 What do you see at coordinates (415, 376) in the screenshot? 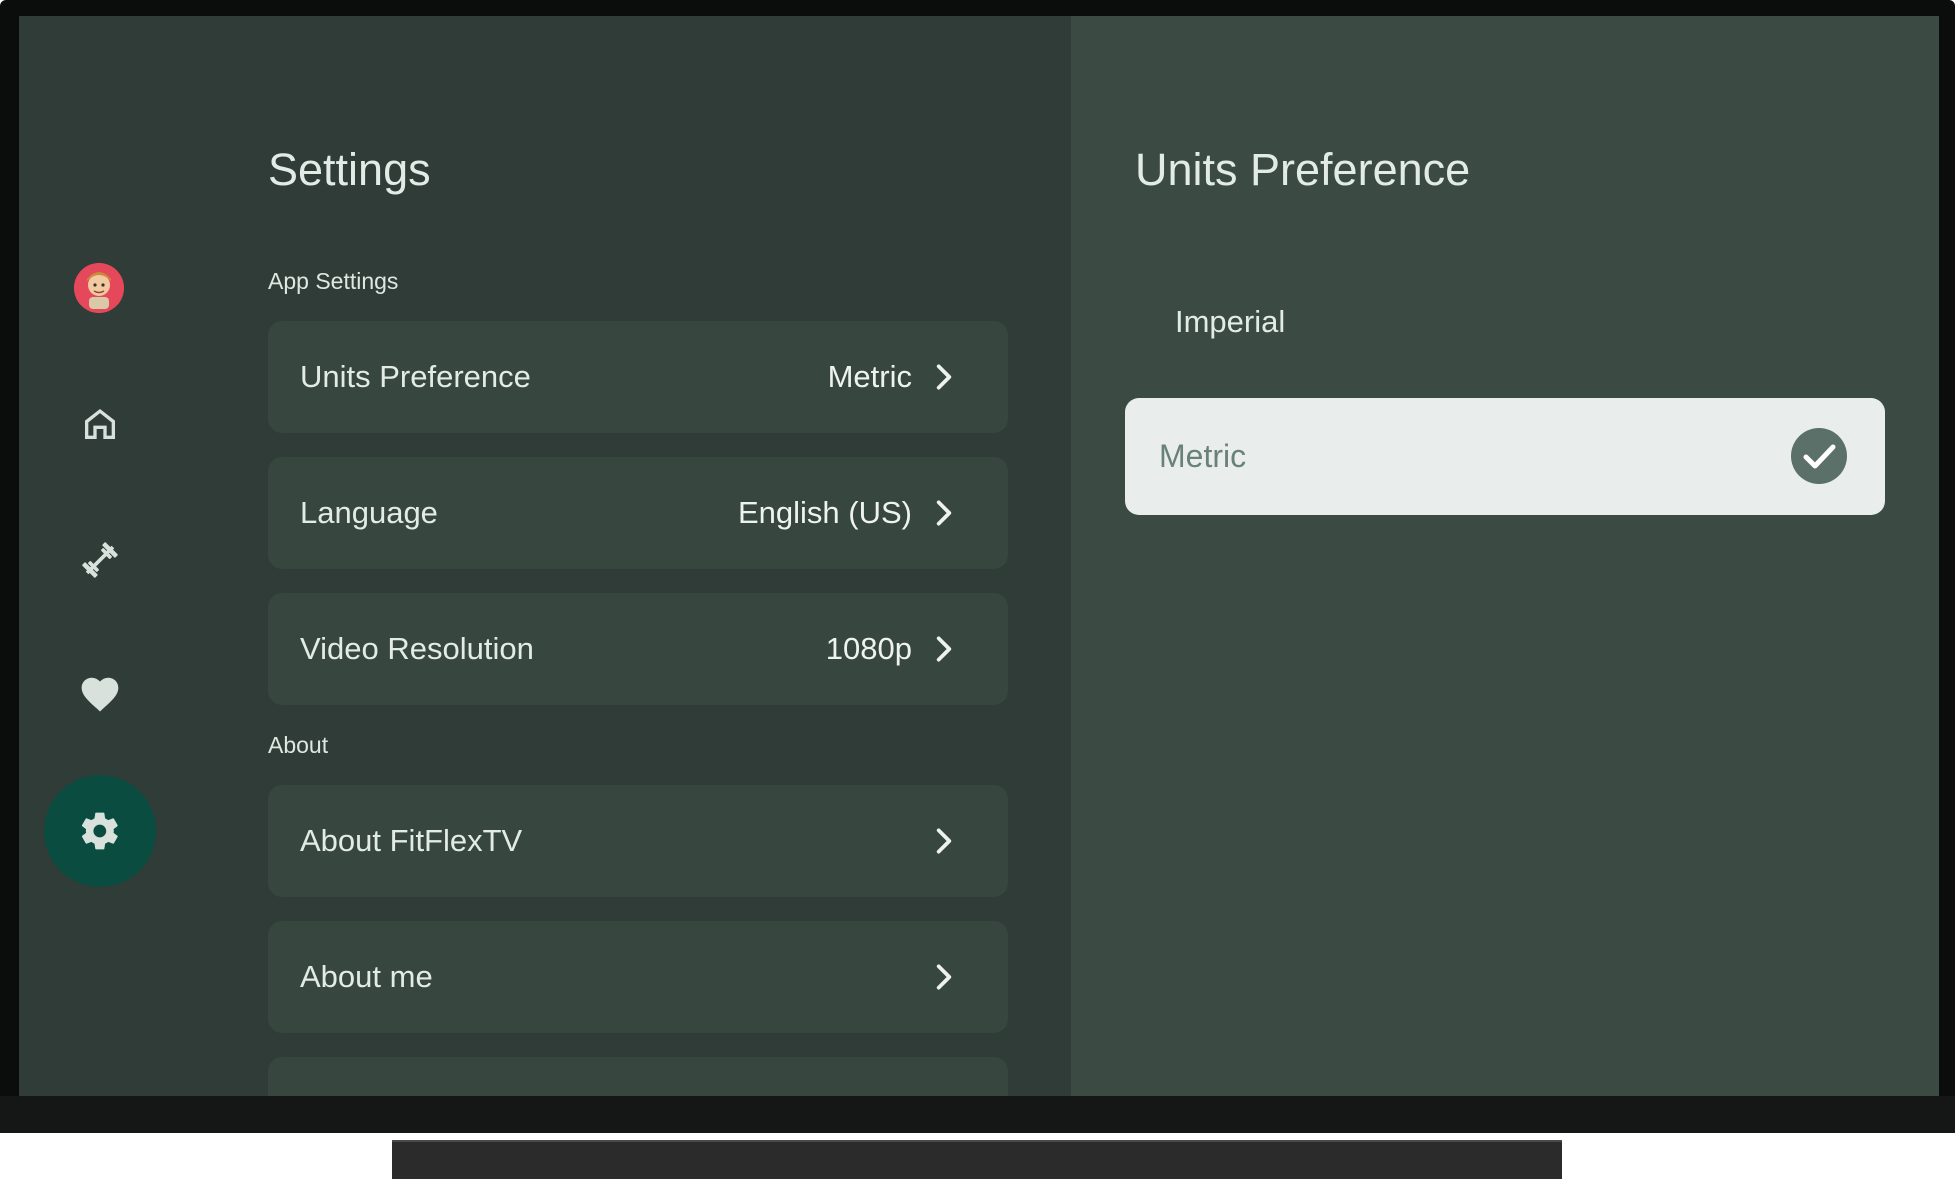
I see `units-preference-label: Units Preference` at bounding box center [415, 376].